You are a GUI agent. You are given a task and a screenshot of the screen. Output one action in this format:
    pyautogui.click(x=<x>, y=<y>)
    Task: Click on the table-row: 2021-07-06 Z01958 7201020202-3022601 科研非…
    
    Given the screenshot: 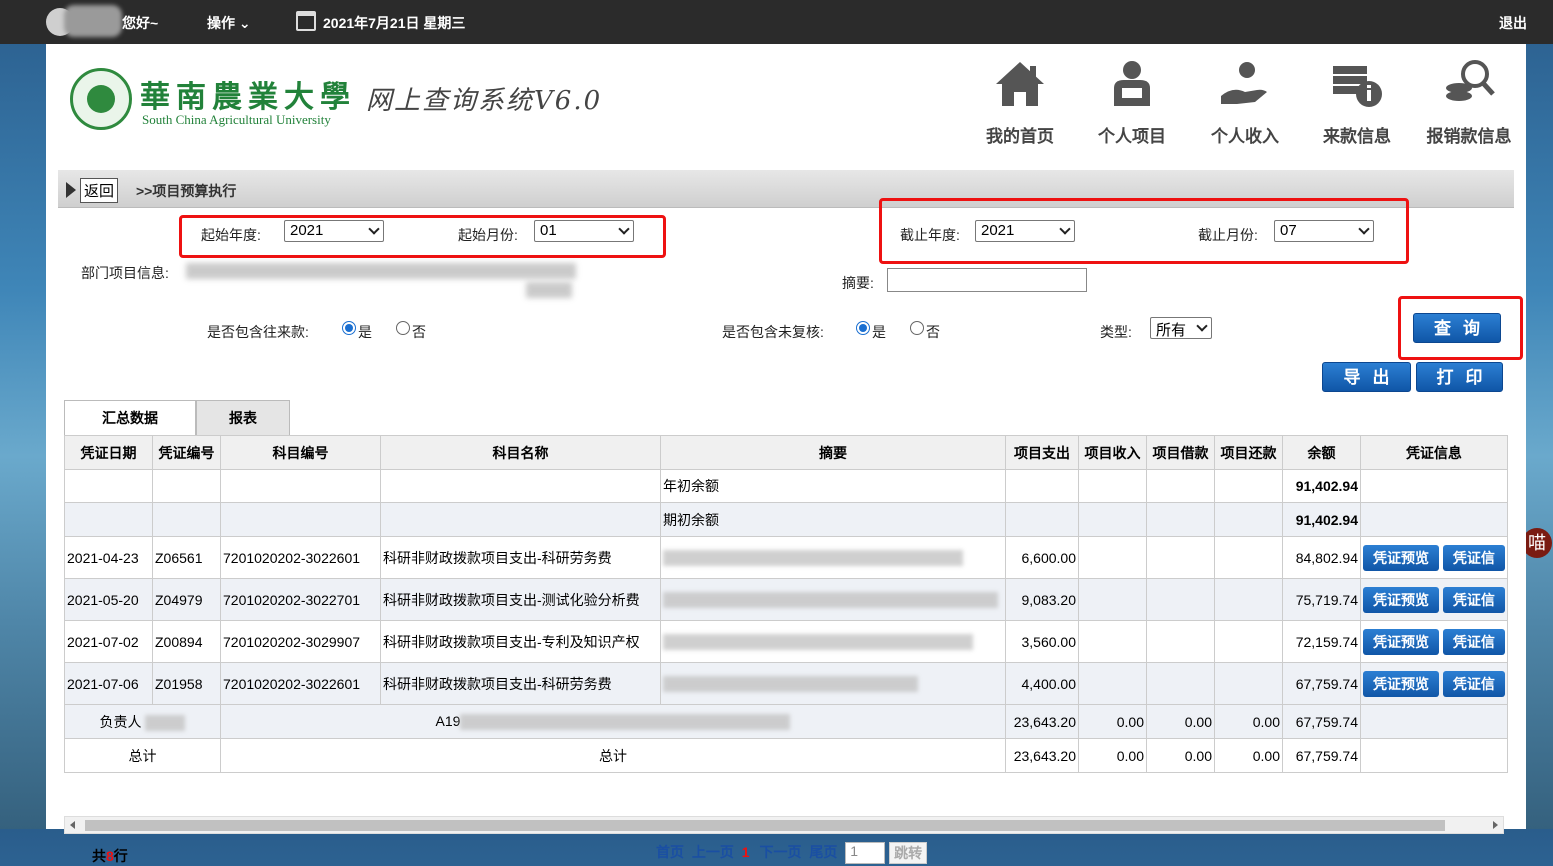 What is the action you would take?
    pyautogui.click(x=786, y=683)
    